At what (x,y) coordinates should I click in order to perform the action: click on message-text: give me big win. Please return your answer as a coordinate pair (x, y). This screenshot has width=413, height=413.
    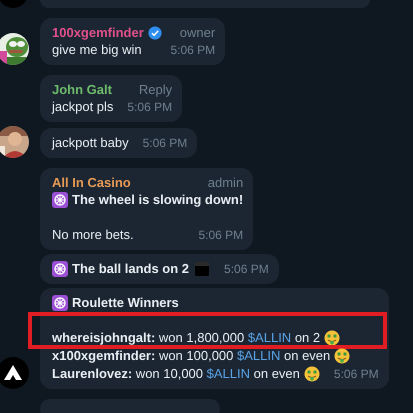
    Looking at the image, I should click on (97, 50).